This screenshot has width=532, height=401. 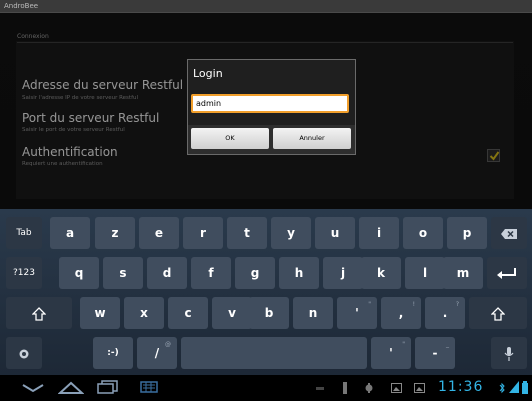 I want to click on ok-button: OK, so click(x=230, y=138).